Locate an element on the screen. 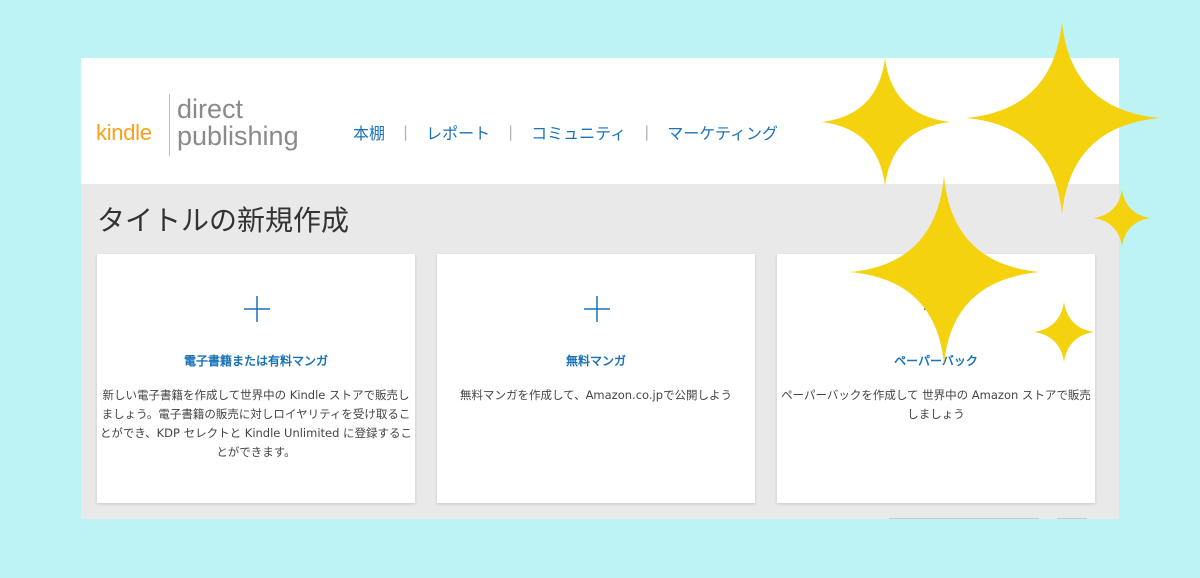  logo-kindle-text: kindle is located at coordinates (124, 132).